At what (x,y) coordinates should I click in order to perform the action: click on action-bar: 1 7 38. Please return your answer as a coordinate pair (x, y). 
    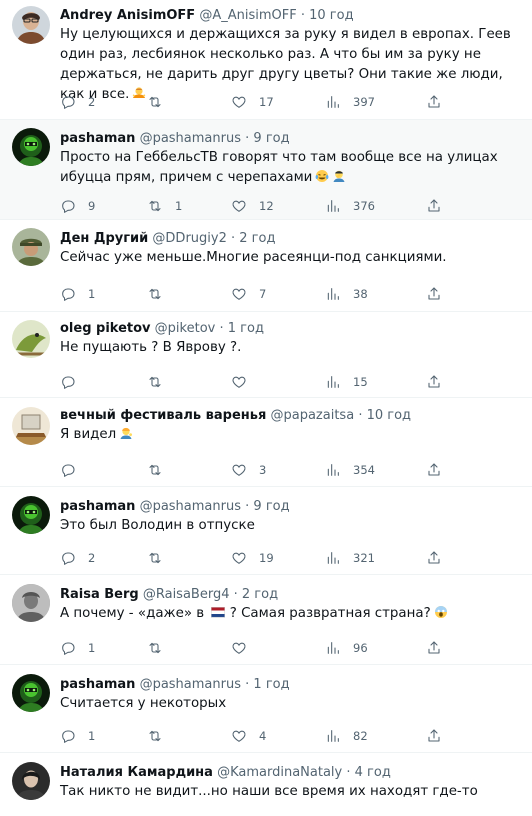
    Looking at the image, I should click on (260, 294).